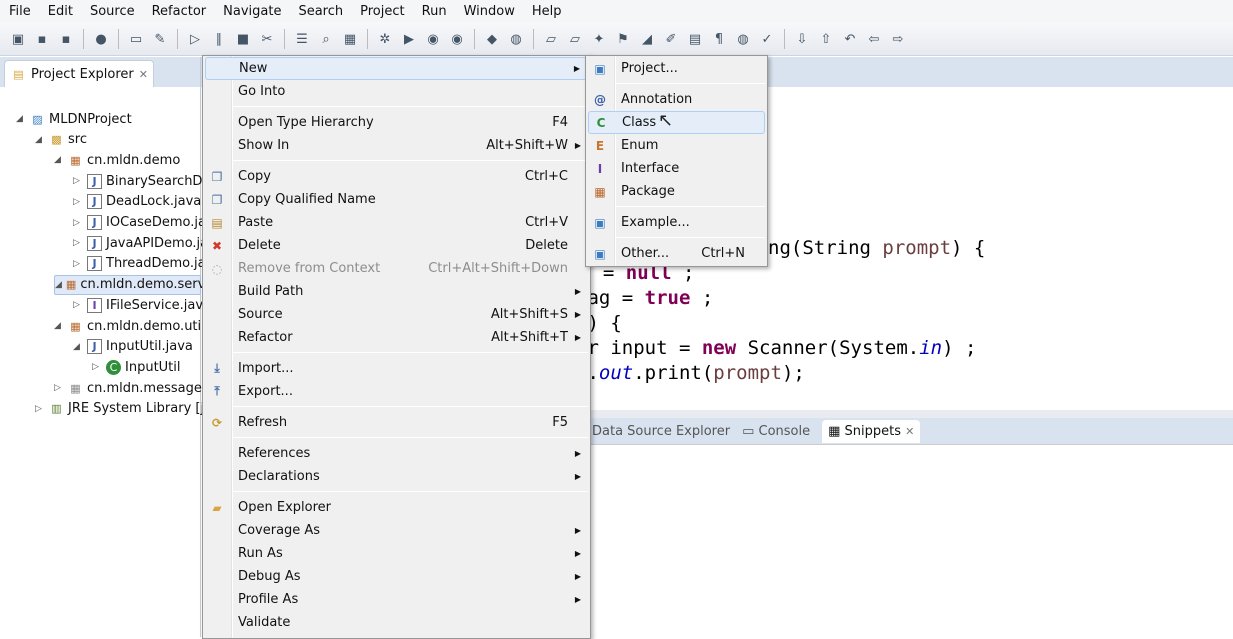 The image size is (1233, 639). What do you see at coordinates (243, 39) in the screenshot?
I see `stop-icon: ■` at bounding box center [243, 39].